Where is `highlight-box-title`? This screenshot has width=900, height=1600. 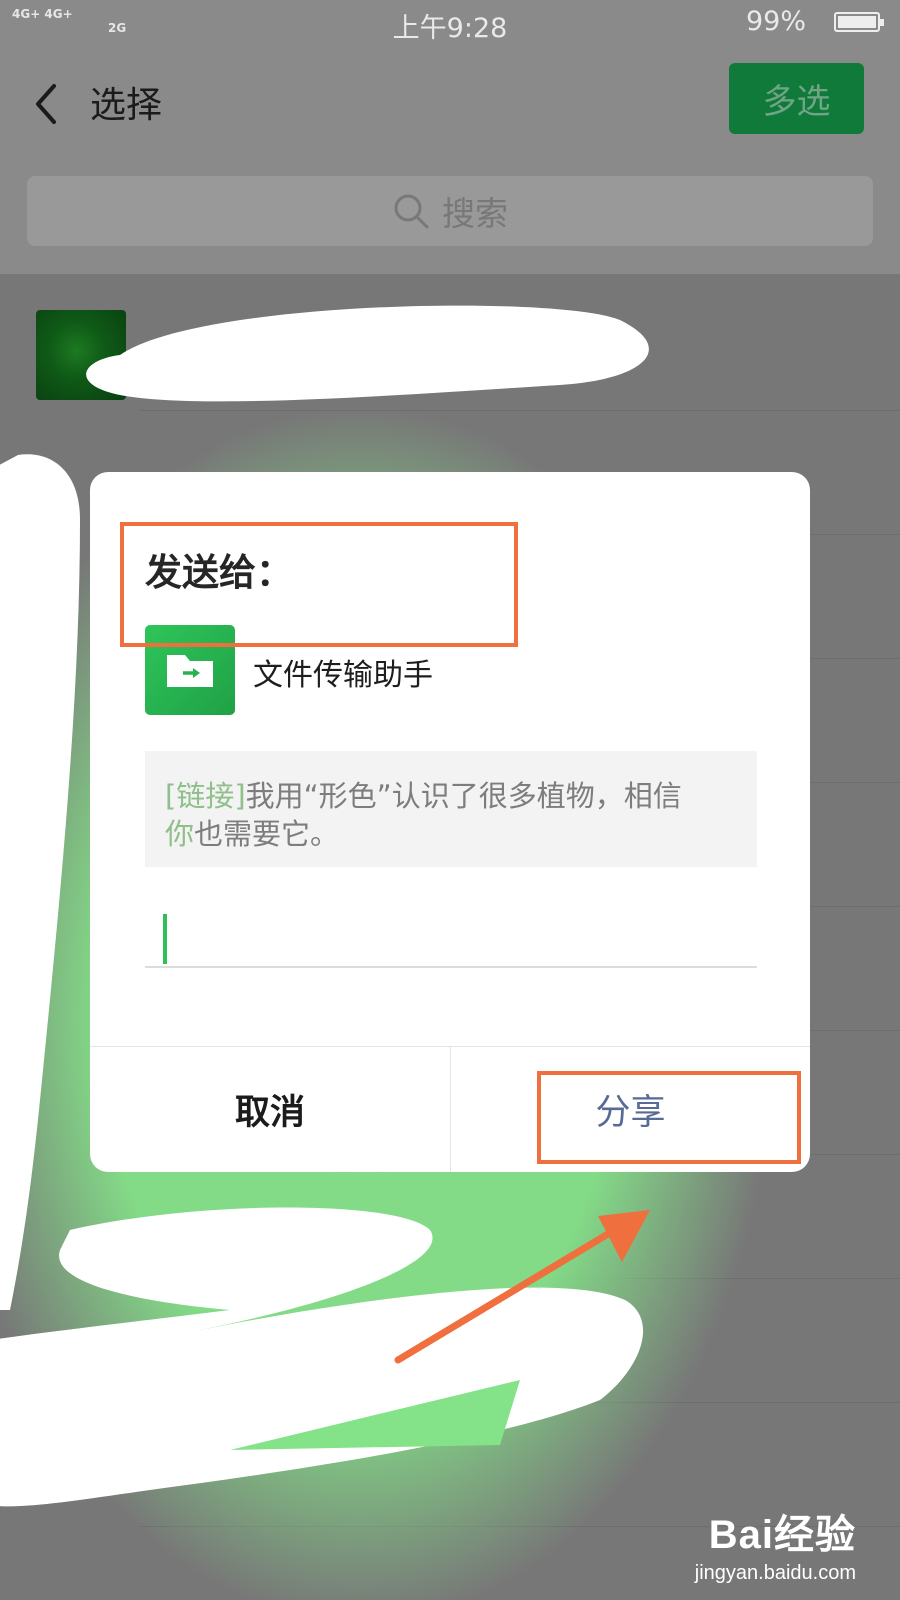 highlight-box-title is located at coordinates (319, 584).